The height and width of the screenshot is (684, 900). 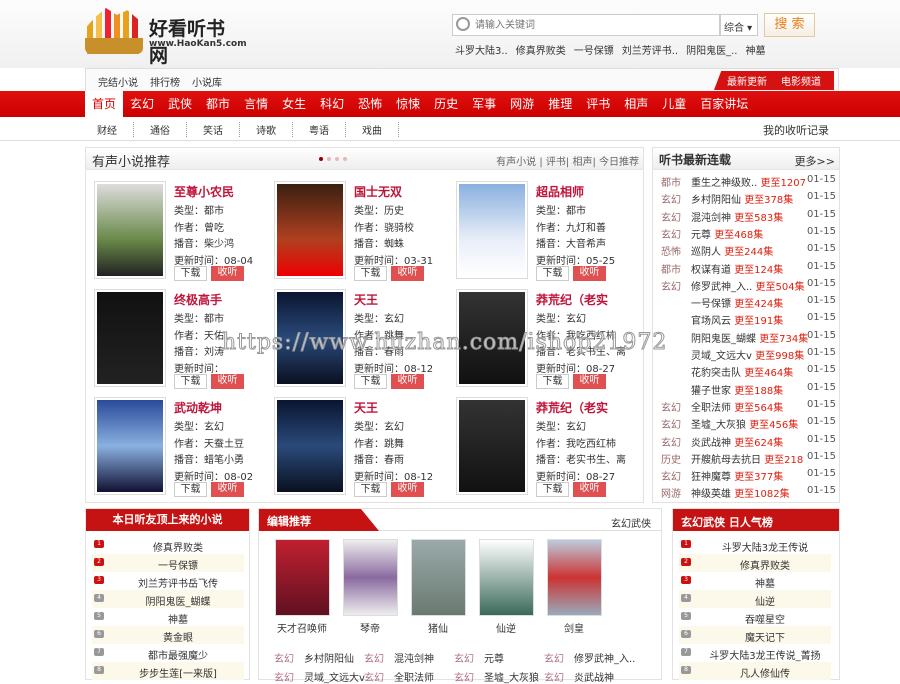 What do you see at coordinates (711, 49) in the screenshot?
I see `hot-word-link: 阴阳鬼医_..` at bounding box center [711, 49].